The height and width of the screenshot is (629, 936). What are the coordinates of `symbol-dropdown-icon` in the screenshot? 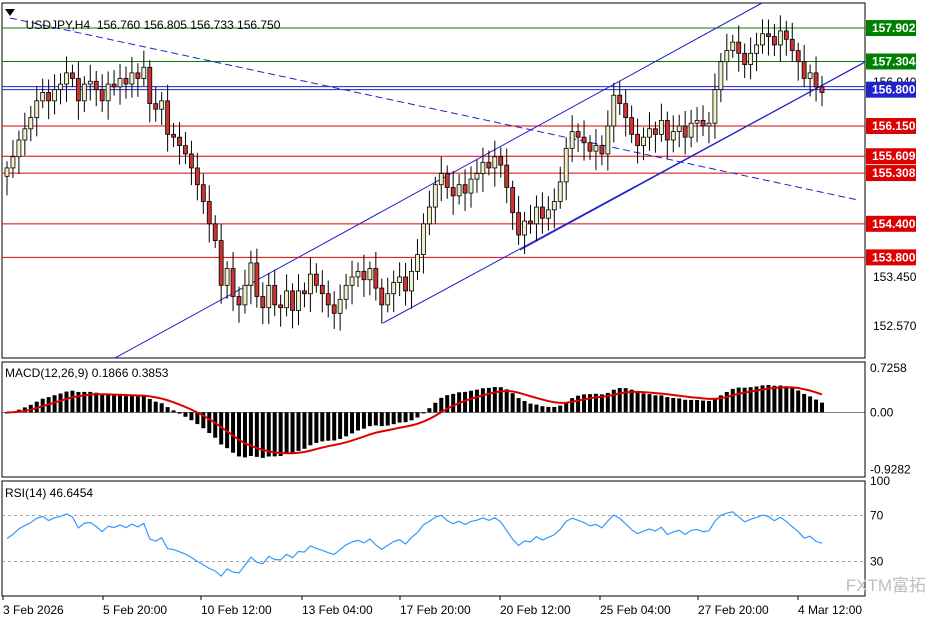 It's located at (10, 12).